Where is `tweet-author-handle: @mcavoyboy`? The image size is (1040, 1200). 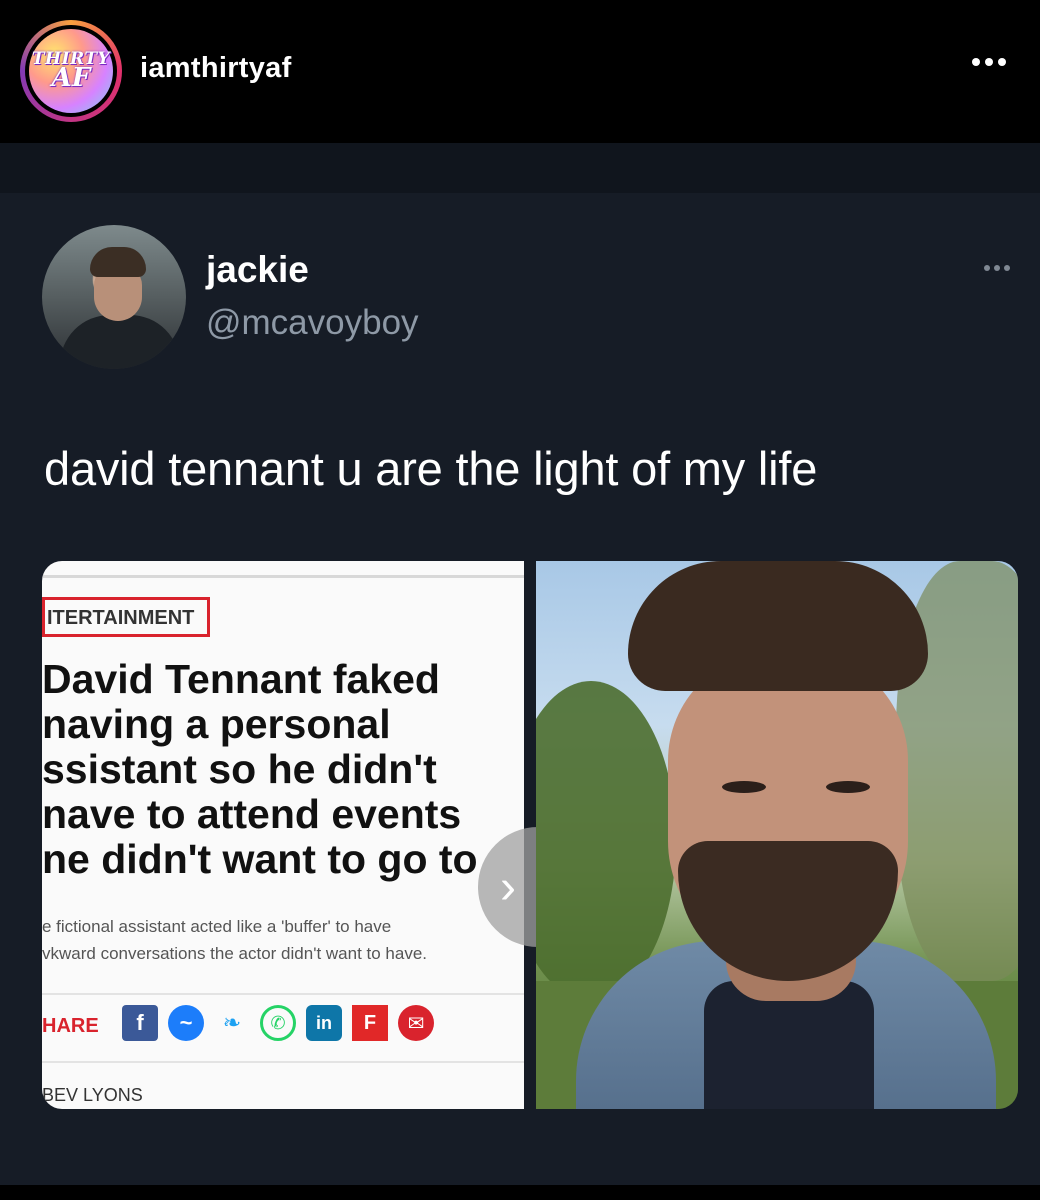
tweet-author-handle: @mcavoyboy is located at coordinates (312, 323).